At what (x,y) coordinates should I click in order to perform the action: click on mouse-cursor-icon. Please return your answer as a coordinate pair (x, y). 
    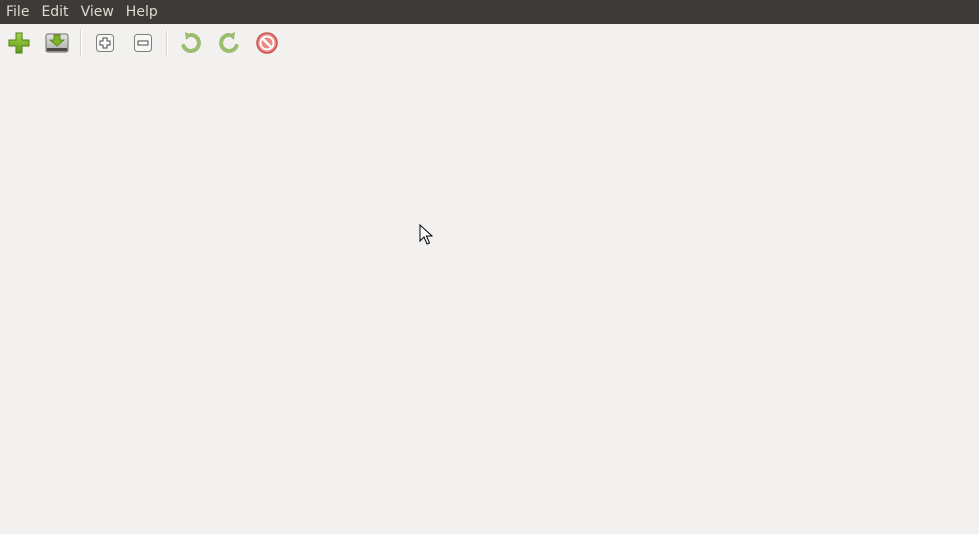
    Looking at the image, I should click on (426, 234).